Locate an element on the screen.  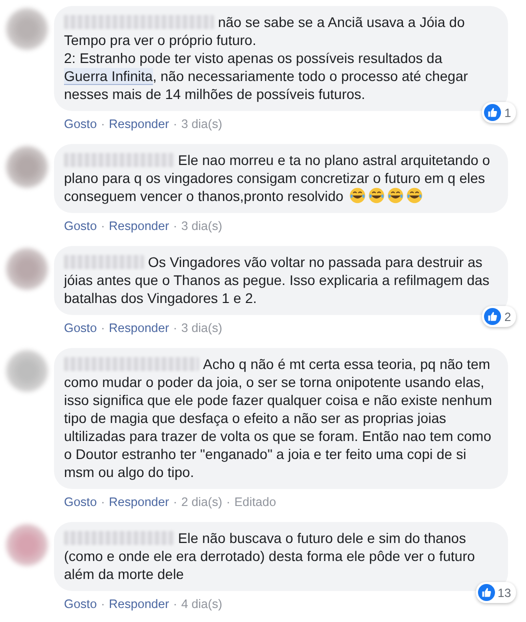
hashtag-link: Guerra Infinita is located at coordinates (108, 76).